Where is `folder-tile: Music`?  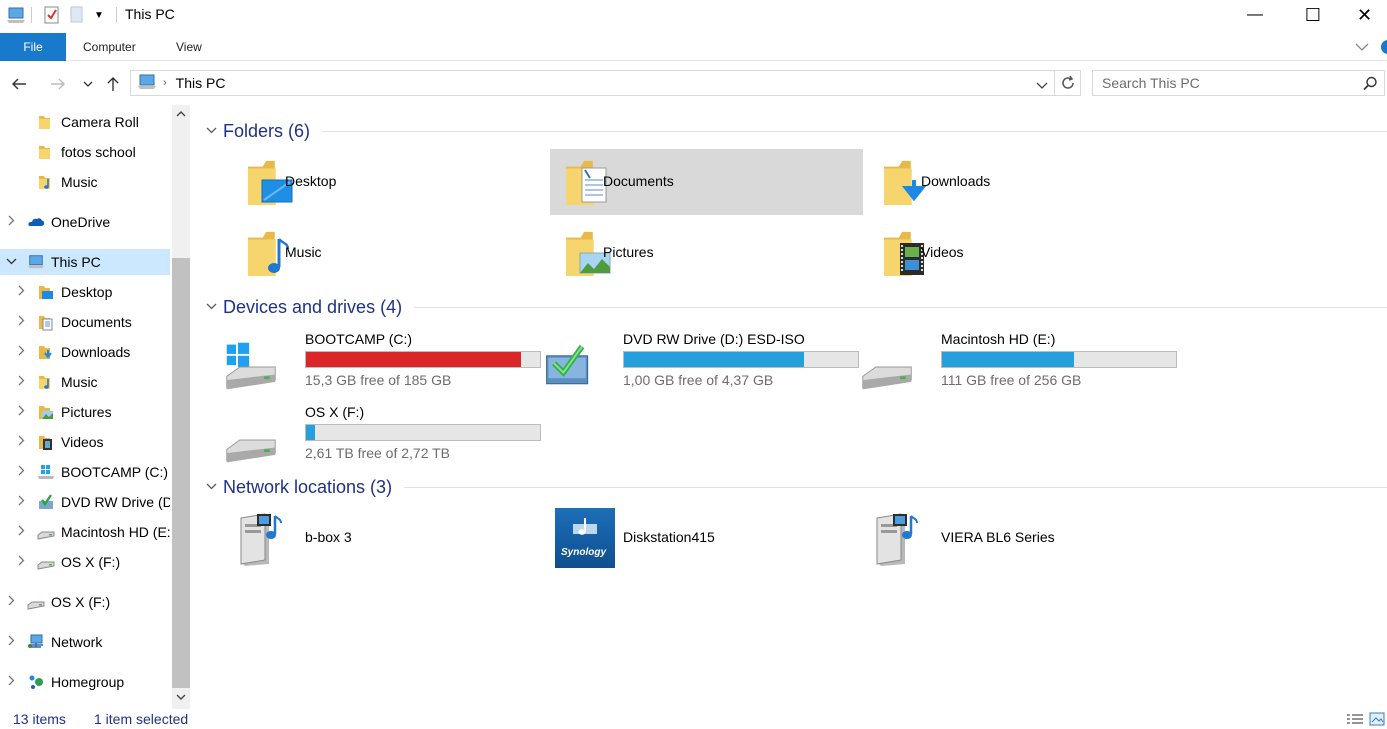
folder-tile: Music is located at coordinates (388, 253).